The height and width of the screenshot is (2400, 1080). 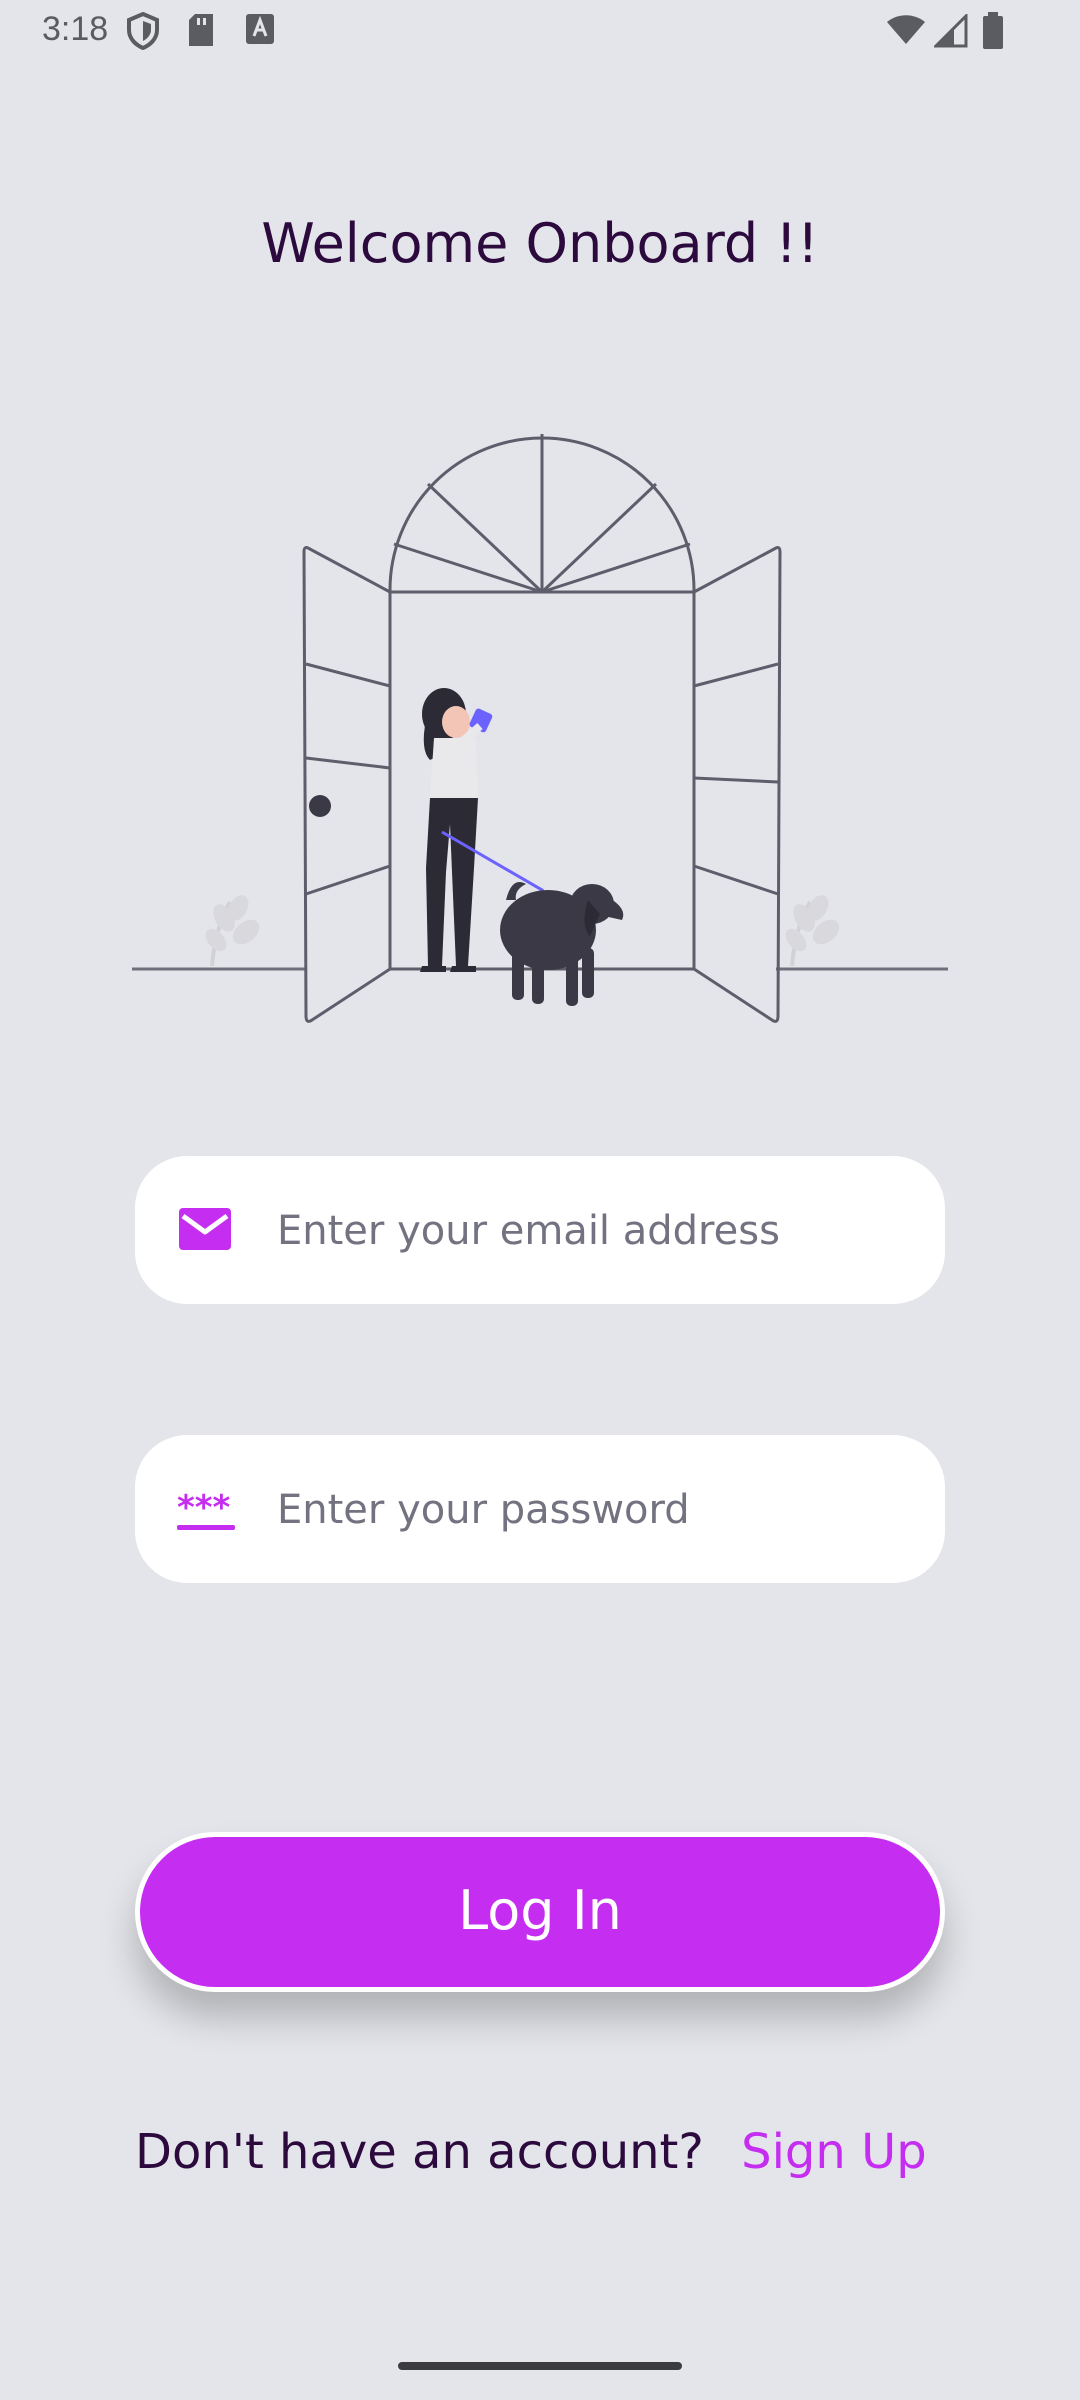 What do you see at coordinates (834, 2152) in the screenshot?
I see `signup-link: Sign Up` at bounding box center [834, 2152].